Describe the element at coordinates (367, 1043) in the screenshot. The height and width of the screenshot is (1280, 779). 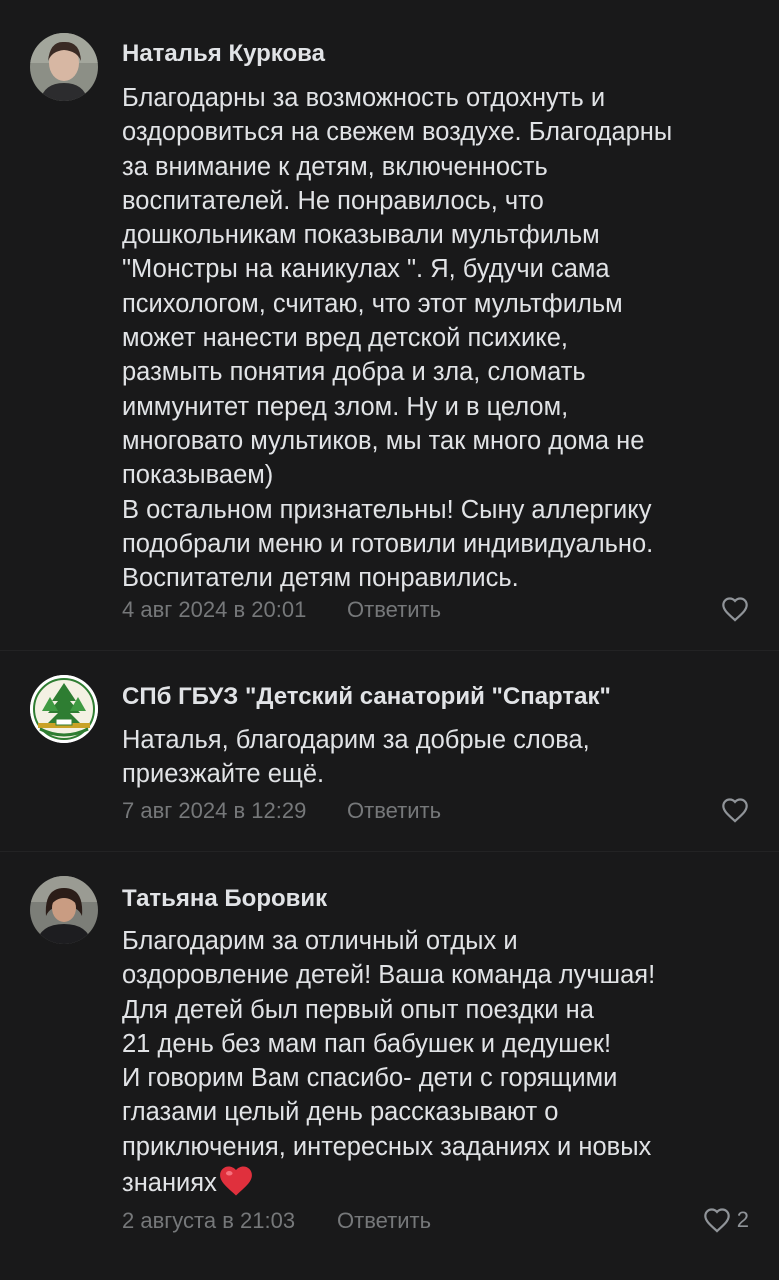
I see `comment-text-line: 21 день без мам пап бабушек и дедушек!` at that location.